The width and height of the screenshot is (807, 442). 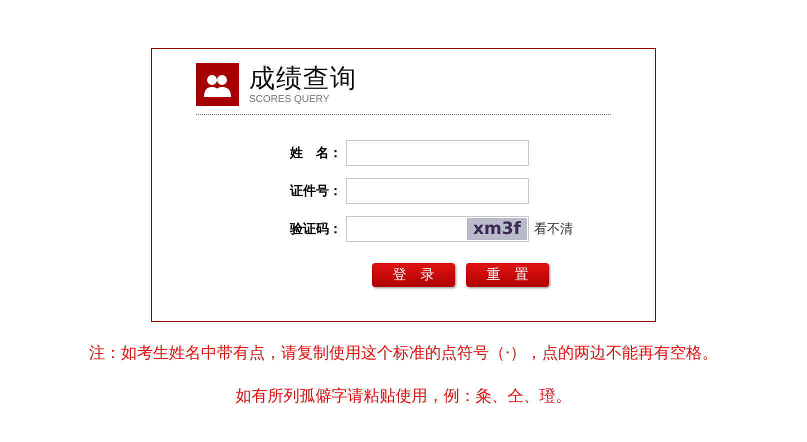 What do you see at coordinates (289, 99) in the screenshot?
I see `page-subtitle: SCORES QUERY` at bounding box center [289, 99].